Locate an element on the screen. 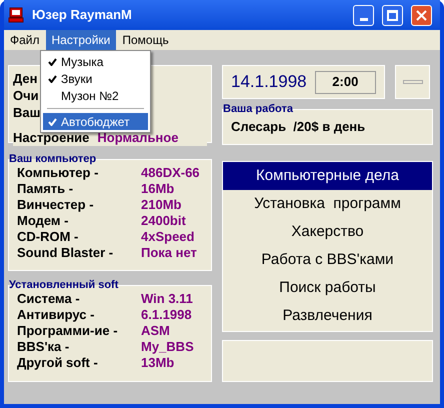 The width and height of the screenshot is (444, 408). menu-item: Файл is located at coordinates (25, 40).